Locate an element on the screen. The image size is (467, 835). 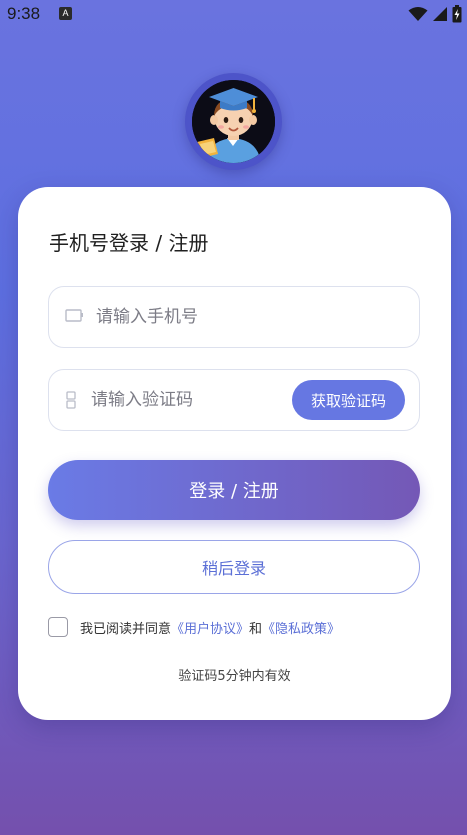
code-validity-note: 验证码5分钟内有效 is located at coordinates (234, 676).